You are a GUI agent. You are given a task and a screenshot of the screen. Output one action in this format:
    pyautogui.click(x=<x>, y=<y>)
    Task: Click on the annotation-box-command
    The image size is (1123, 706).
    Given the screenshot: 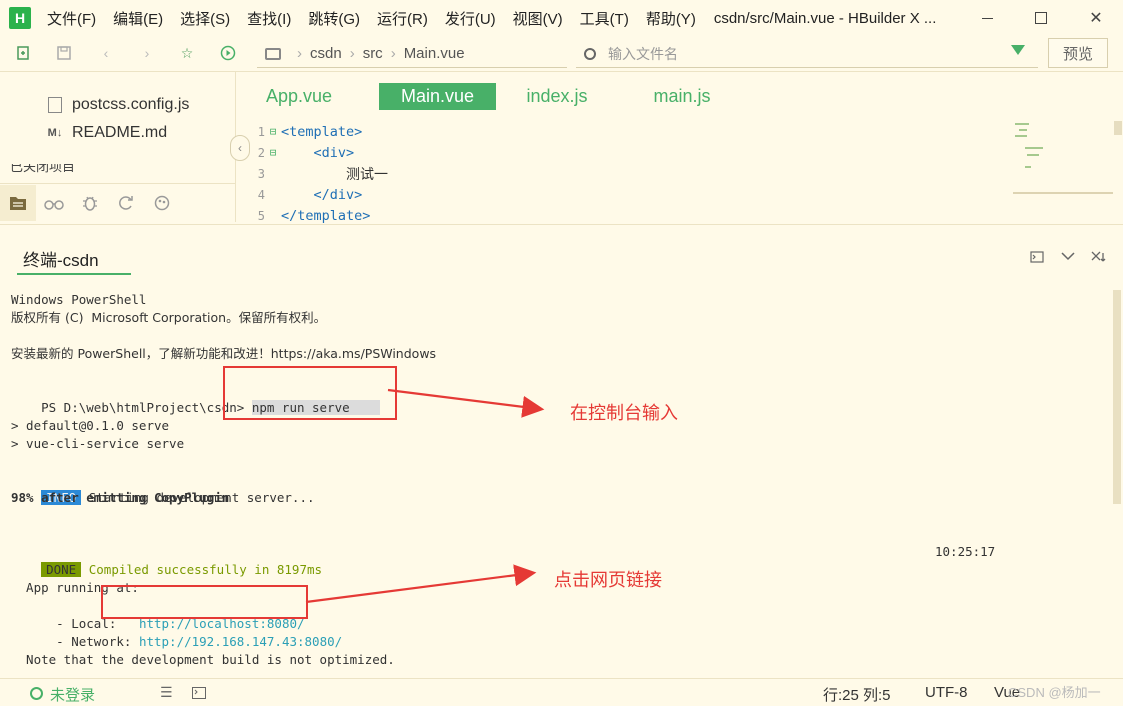 What is the action you would take?
    pyautogui.click(x=310, y=393)
    